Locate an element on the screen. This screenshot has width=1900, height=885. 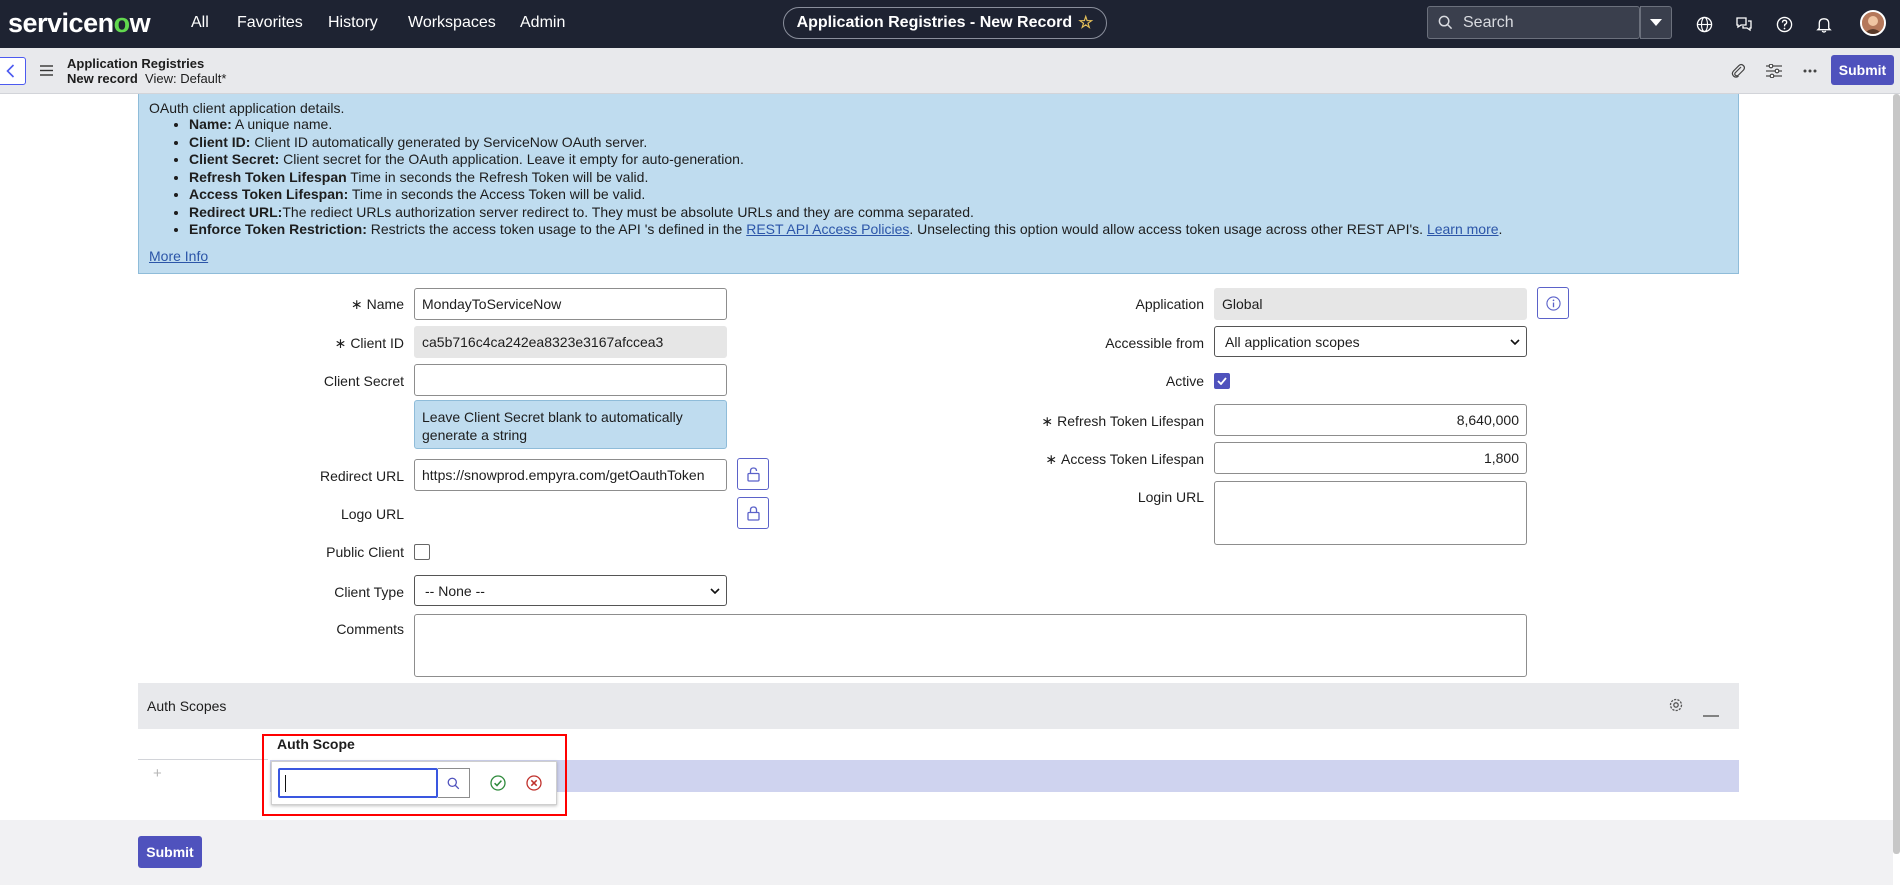
login-url-textarea is located at coordinates (1370, 513).